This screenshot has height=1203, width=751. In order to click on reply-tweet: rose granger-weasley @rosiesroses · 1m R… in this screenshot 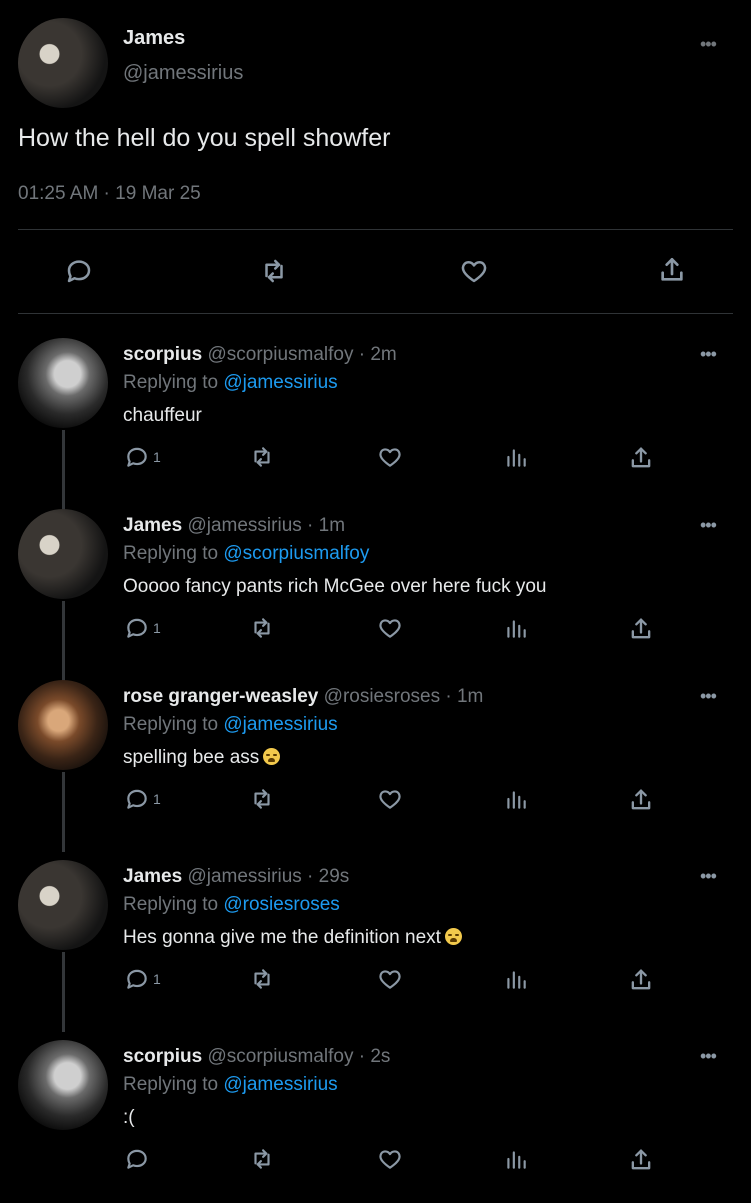, I will do `click(375, 762)`.